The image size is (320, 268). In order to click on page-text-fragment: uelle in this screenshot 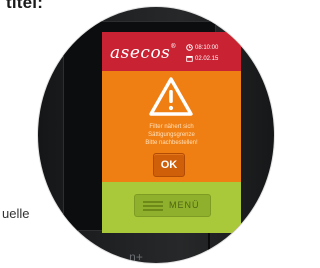, I will do `click(16, 213)`.